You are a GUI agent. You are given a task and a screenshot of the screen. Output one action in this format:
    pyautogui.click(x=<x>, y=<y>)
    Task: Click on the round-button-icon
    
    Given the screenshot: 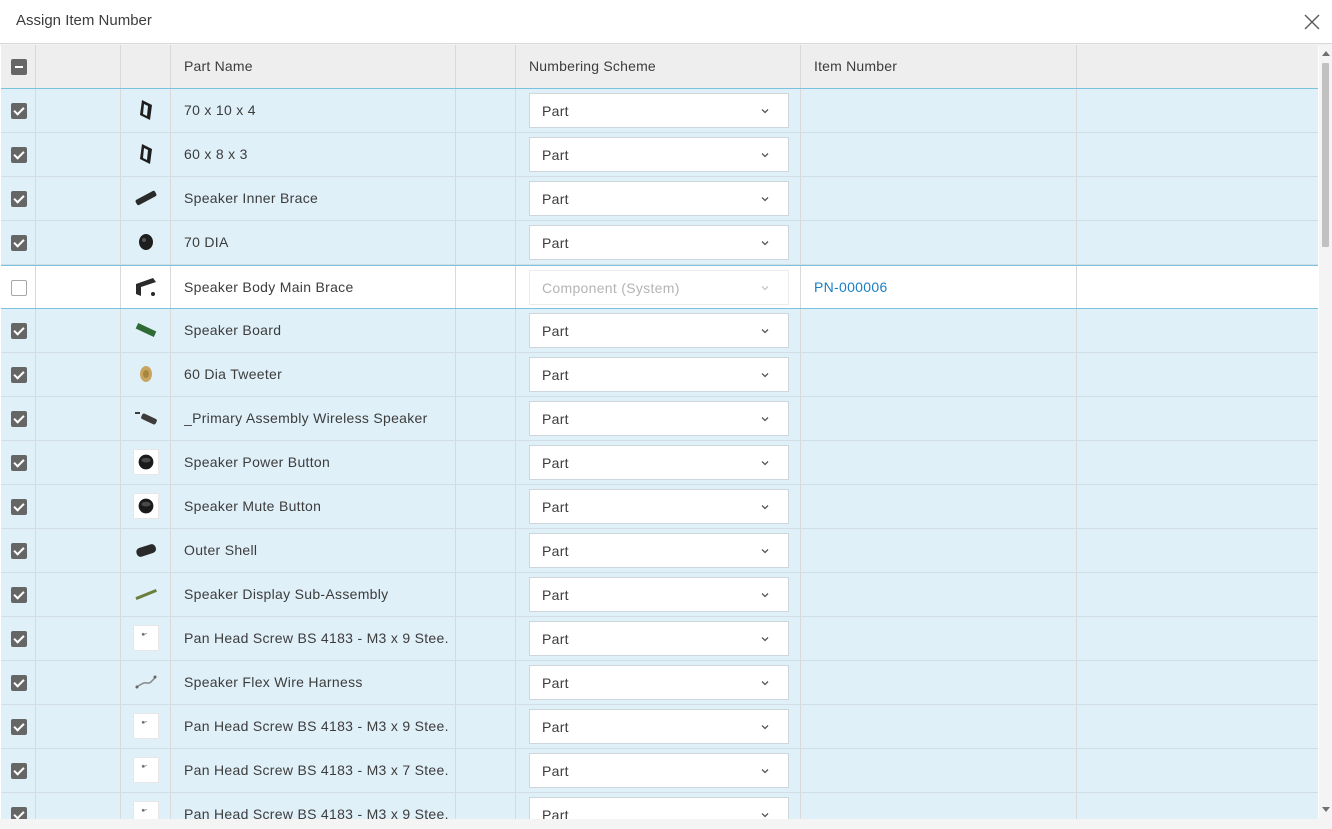 What is the action you would take?
    pyautogui.click(x=146, y=506)
    